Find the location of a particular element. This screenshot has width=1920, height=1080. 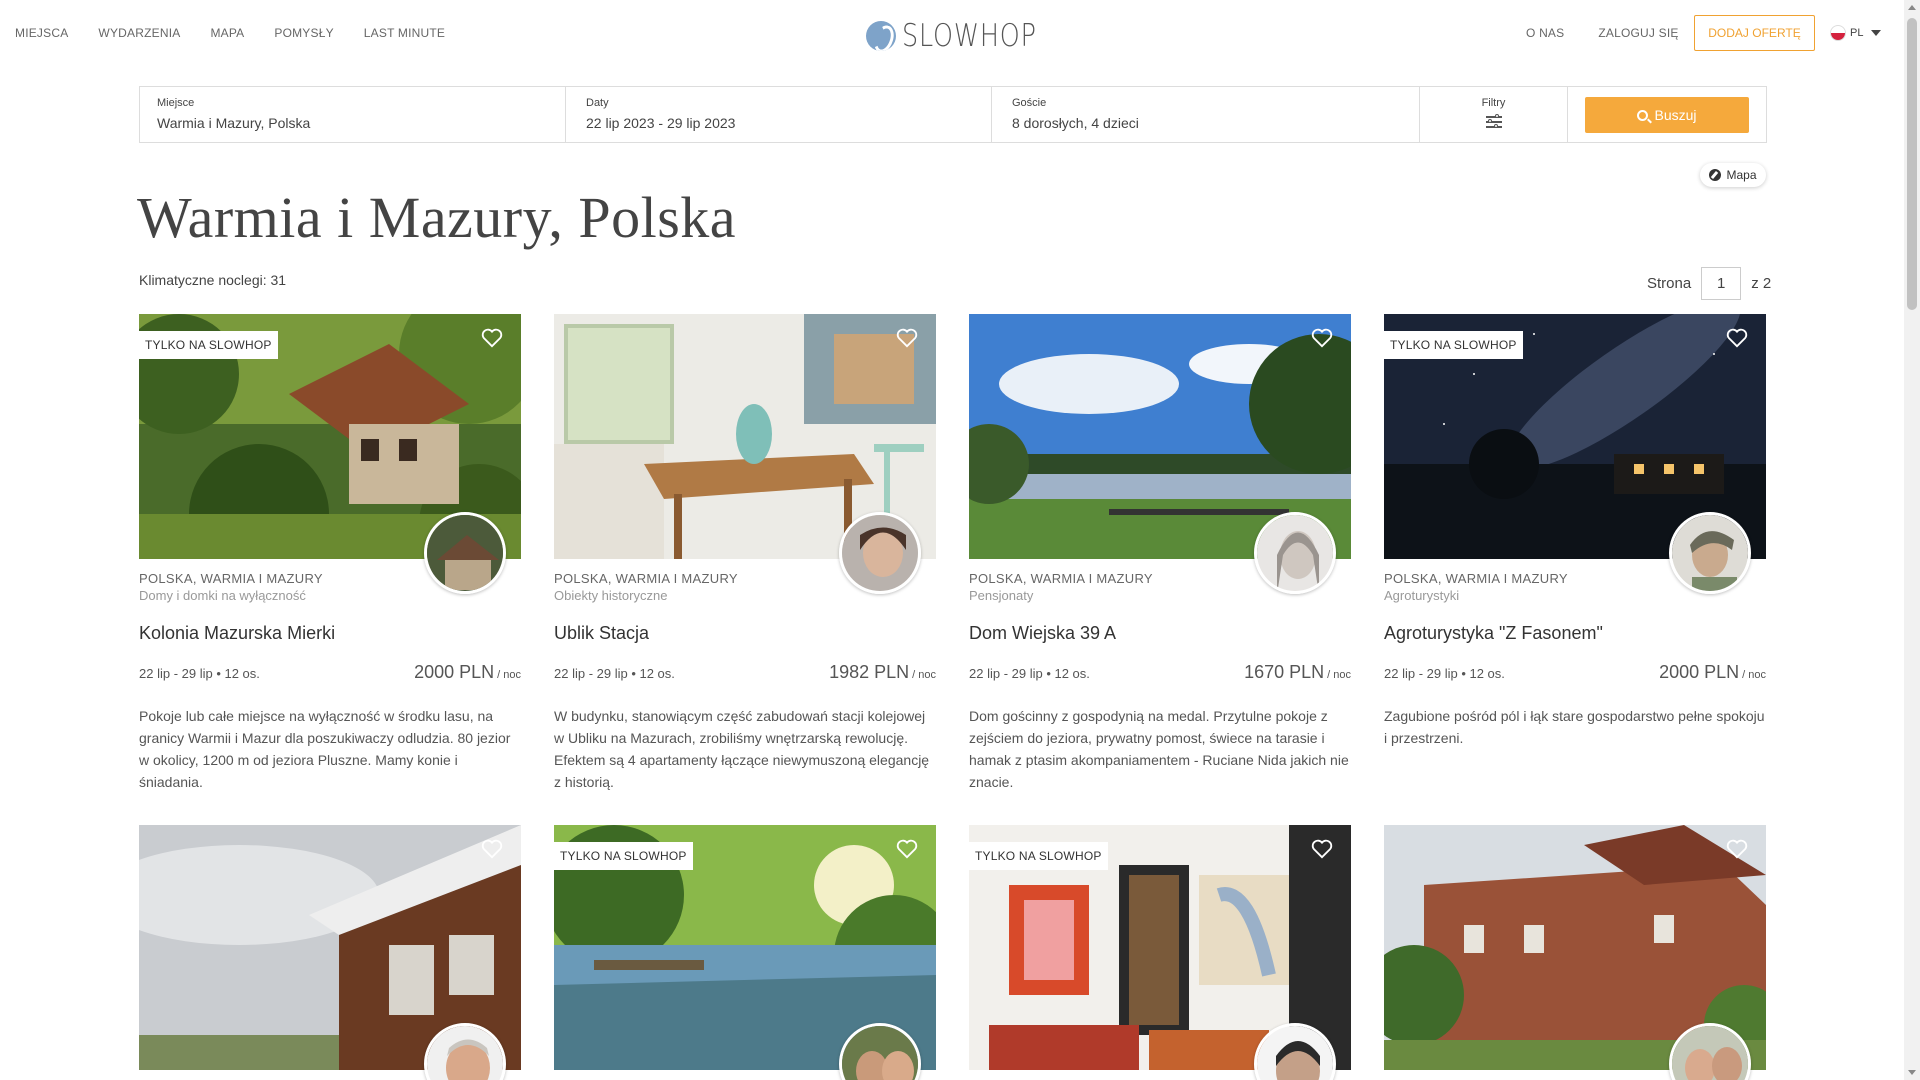

listing-name: Agroturystyka "Z Fasonem" is located at coordinates (1575, 633).